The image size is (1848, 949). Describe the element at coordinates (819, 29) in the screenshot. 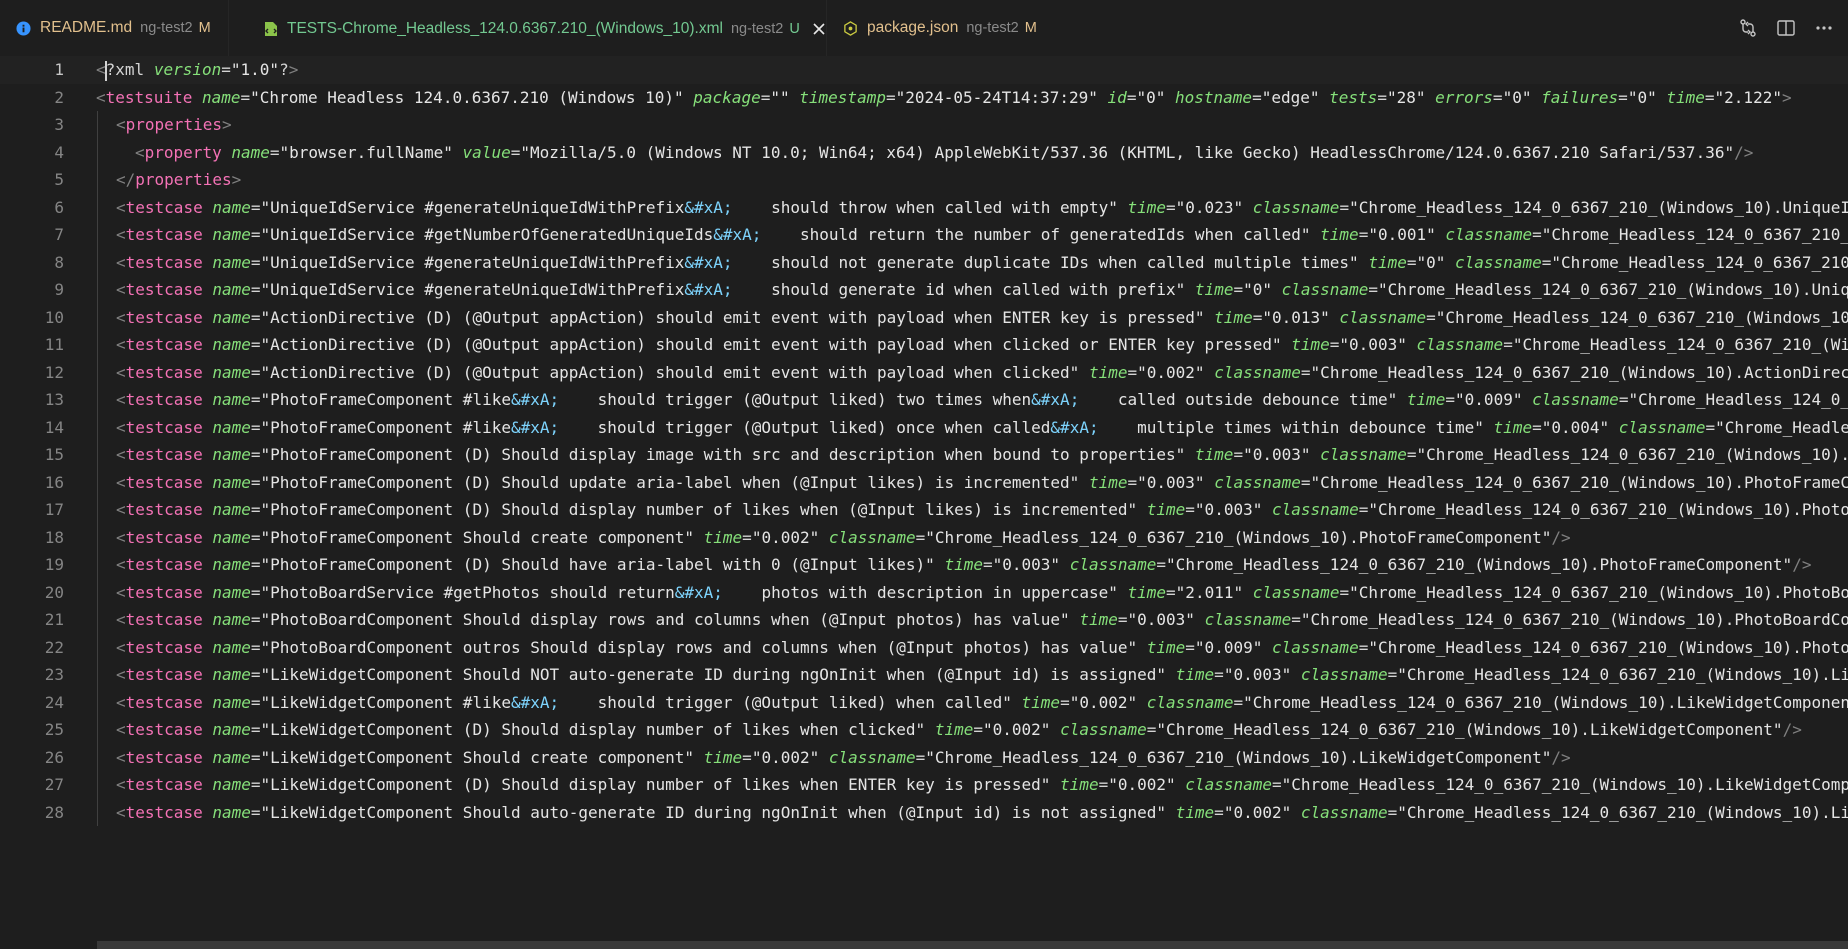

I see `close-icon` at that location.